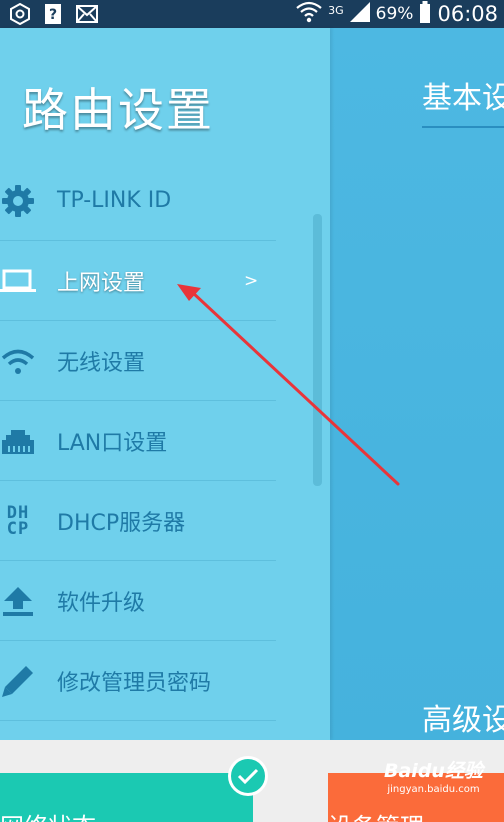 This screenshot has width=504, height=822. I want to click on menu-item-tplink-id: TP-LINK ID, so click(138, 201).